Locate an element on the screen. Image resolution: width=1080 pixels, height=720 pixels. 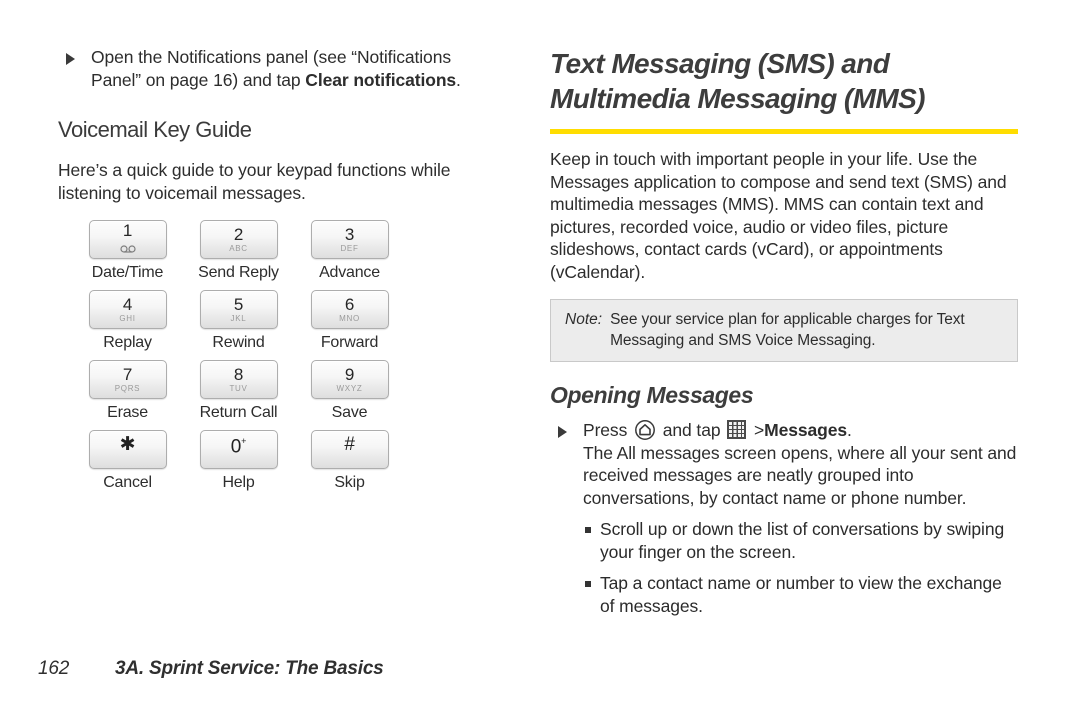
keypad-key-3: 3 DEF is located at coordinates (349, 239).